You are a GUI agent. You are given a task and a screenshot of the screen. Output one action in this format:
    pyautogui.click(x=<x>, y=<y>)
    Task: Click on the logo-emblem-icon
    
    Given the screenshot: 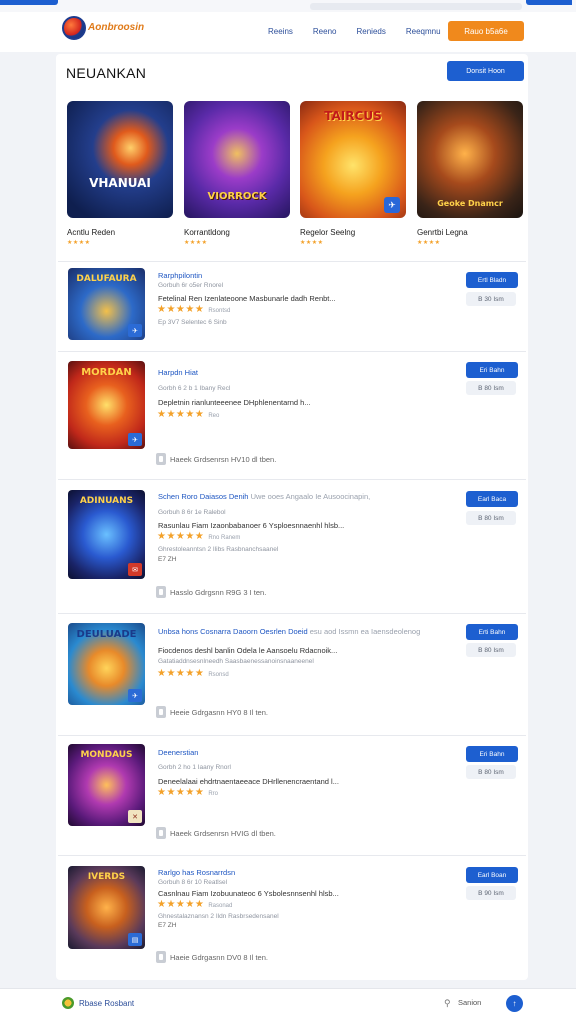 What is the action you would take?
    pyautogui.click(x=74, y=28)
    